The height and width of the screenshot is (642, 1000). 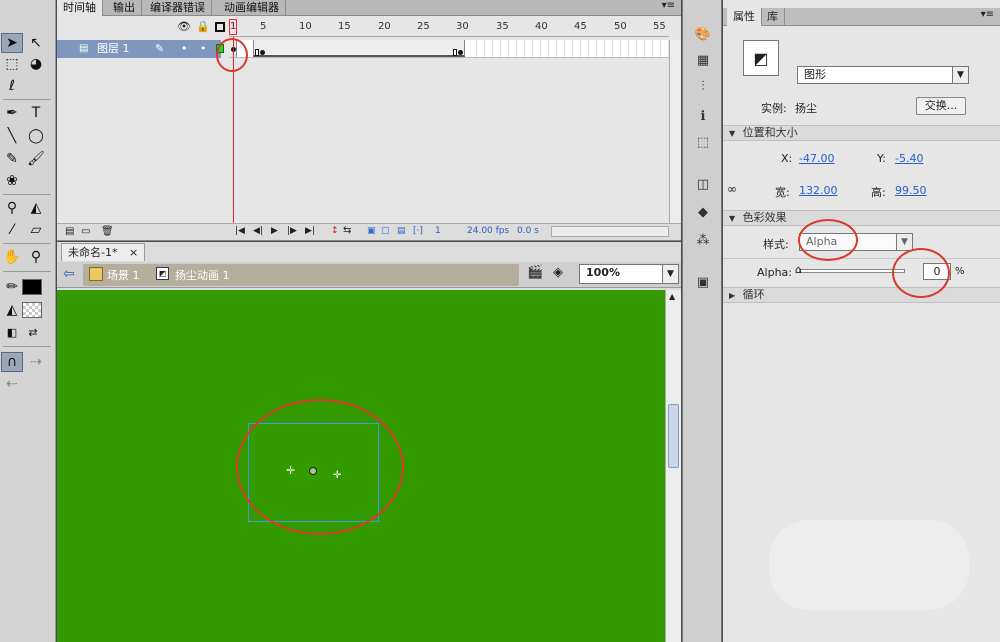 I want to click on zoom-tool-icon: ⚲, so click(x=36, y=257).